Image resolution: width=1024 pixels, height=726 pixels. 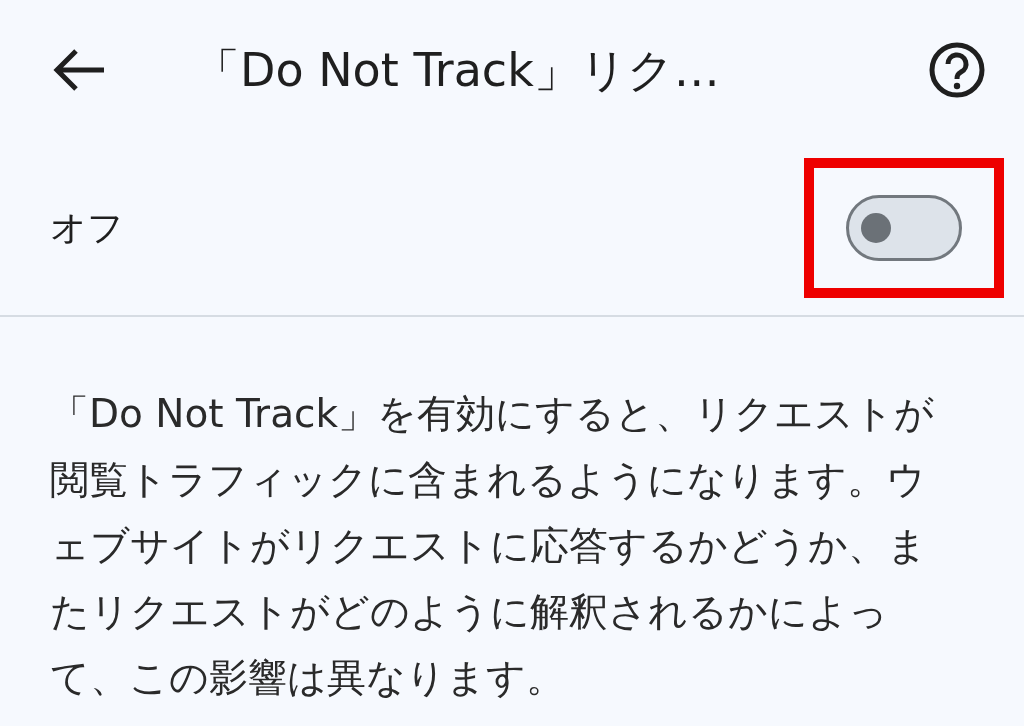 What do you see at coordinates (957, 70) in the screenshot?
I see `help-icon` at bounding box center [957, 70].